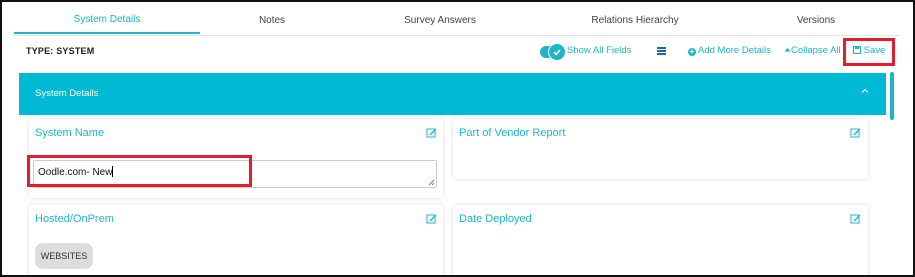 This screenshot has width=915, height=277. I want to click on add-more-details-label: Add More Details, so click(734, 50).